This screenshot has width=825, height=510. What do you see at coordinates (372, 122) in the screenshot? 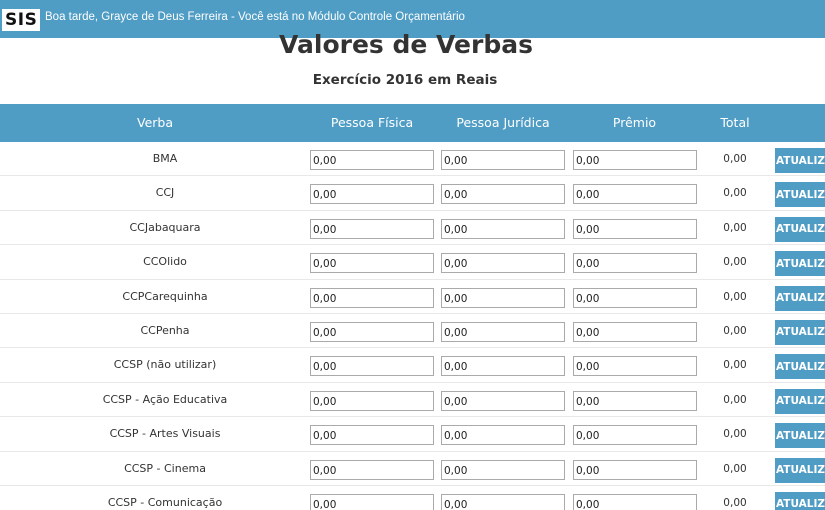
I see `column-header-pessoa-fisica: Pessoa Física` at bounding box center [372, 122].